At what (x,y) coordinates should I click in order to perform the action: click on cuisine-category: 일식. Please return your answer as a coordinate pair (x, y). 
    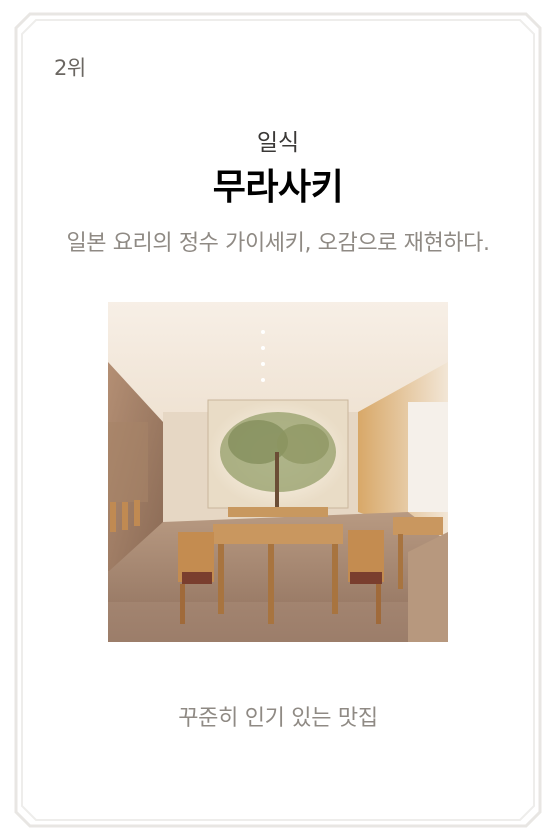
    Looking at the image, I should click on (278, 143).